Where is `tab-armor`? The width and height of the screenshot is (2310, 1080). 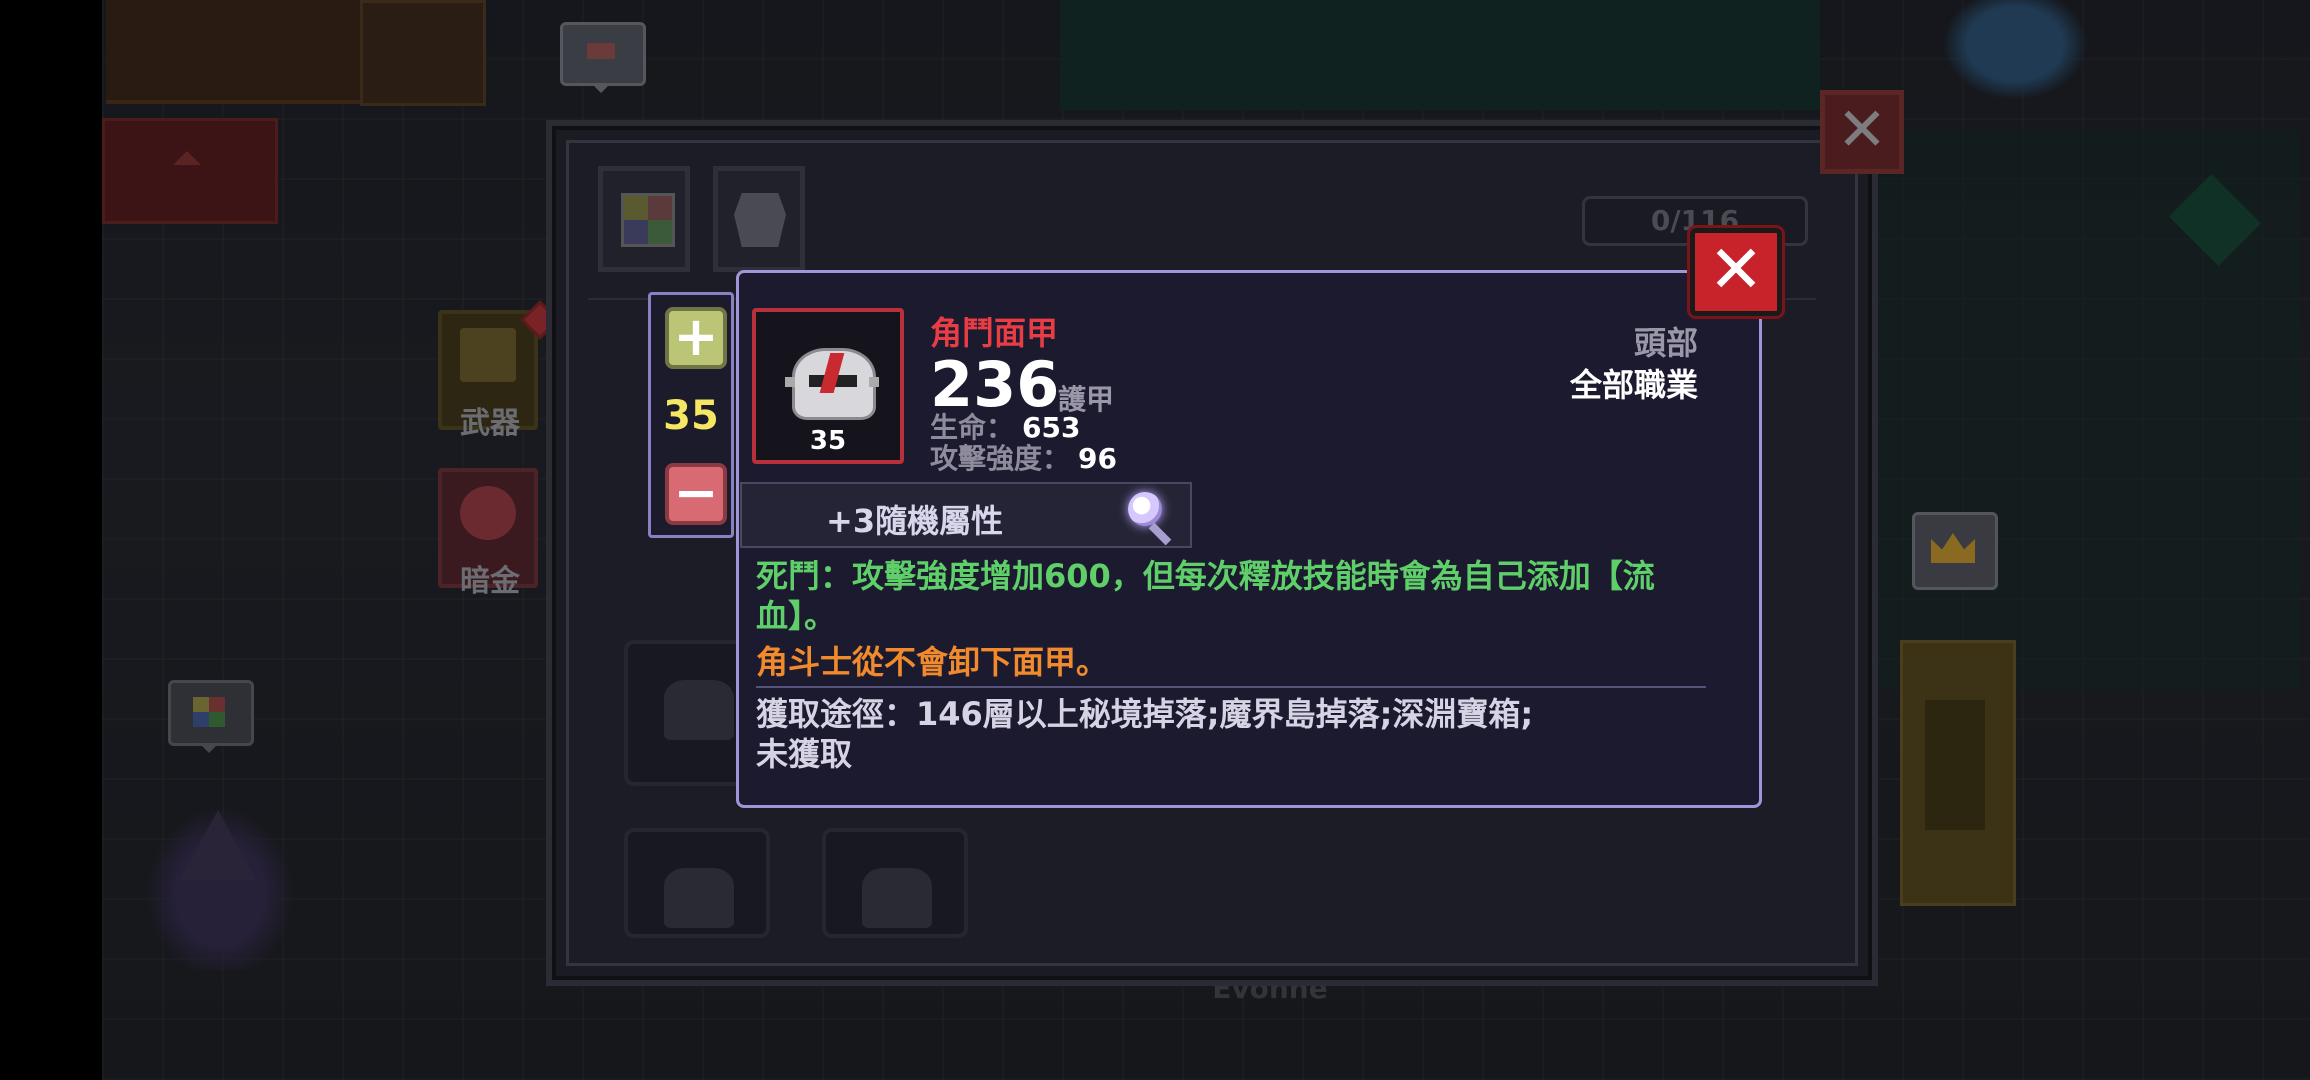 tab-armor is located at coordinates (759, 219).